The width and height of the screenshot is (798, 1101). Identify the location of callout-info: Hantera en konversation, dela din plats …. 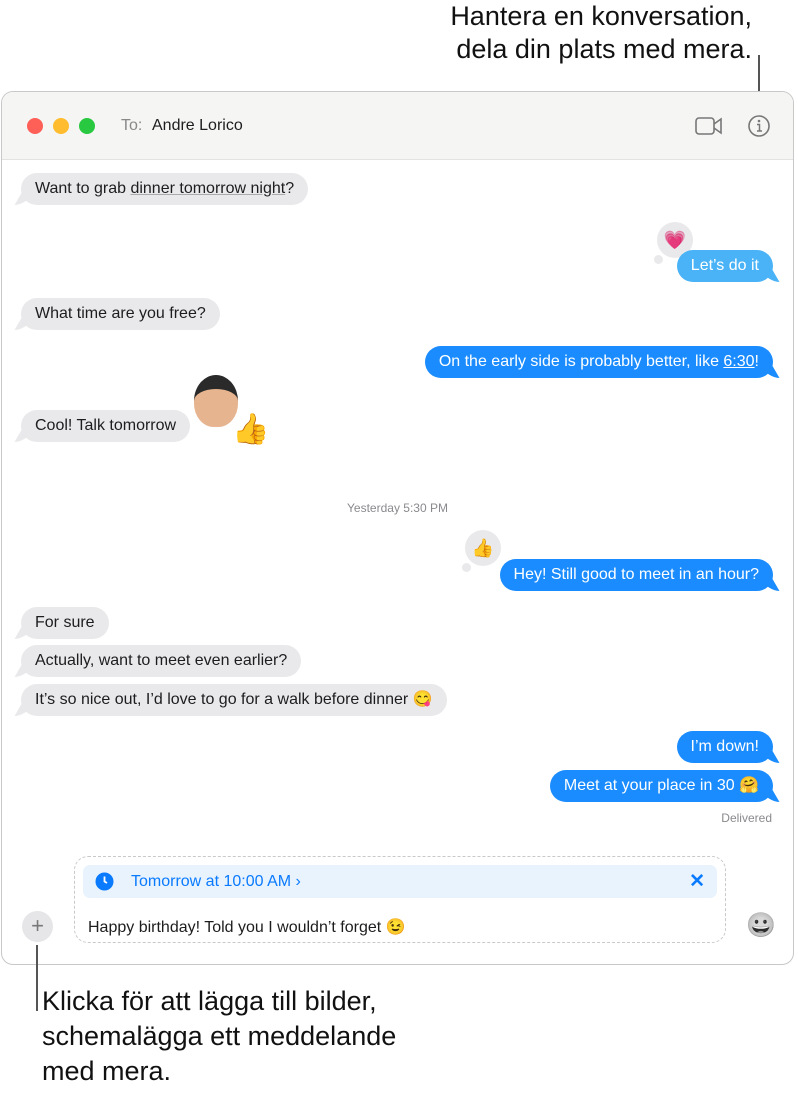
(601, 32).